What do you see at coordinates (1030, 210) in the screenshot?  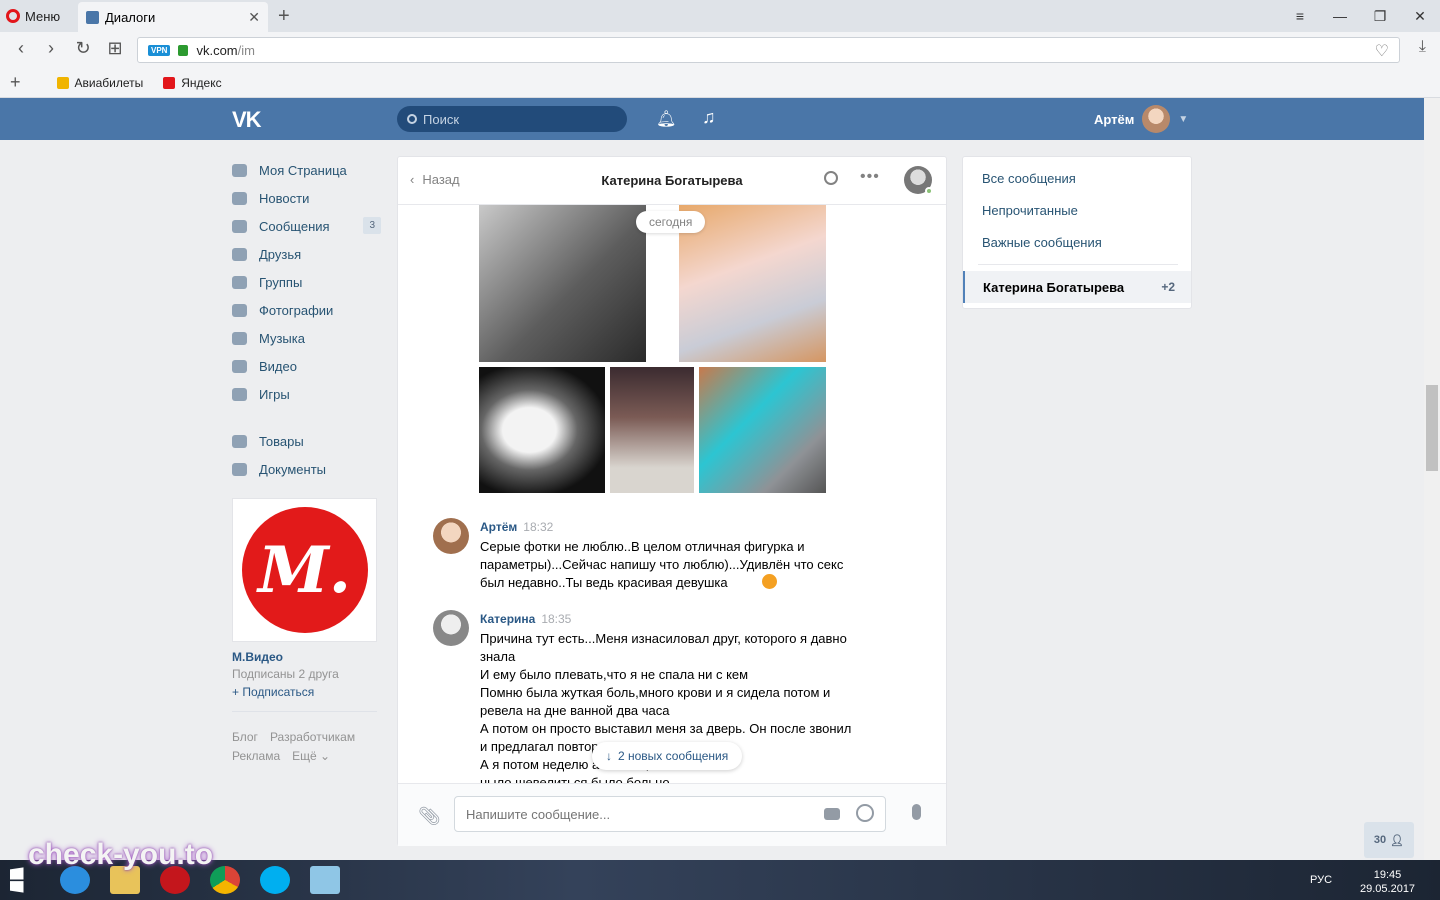 I see `filter-unread: Непрочитанные` at bounding box center [1030, 210].